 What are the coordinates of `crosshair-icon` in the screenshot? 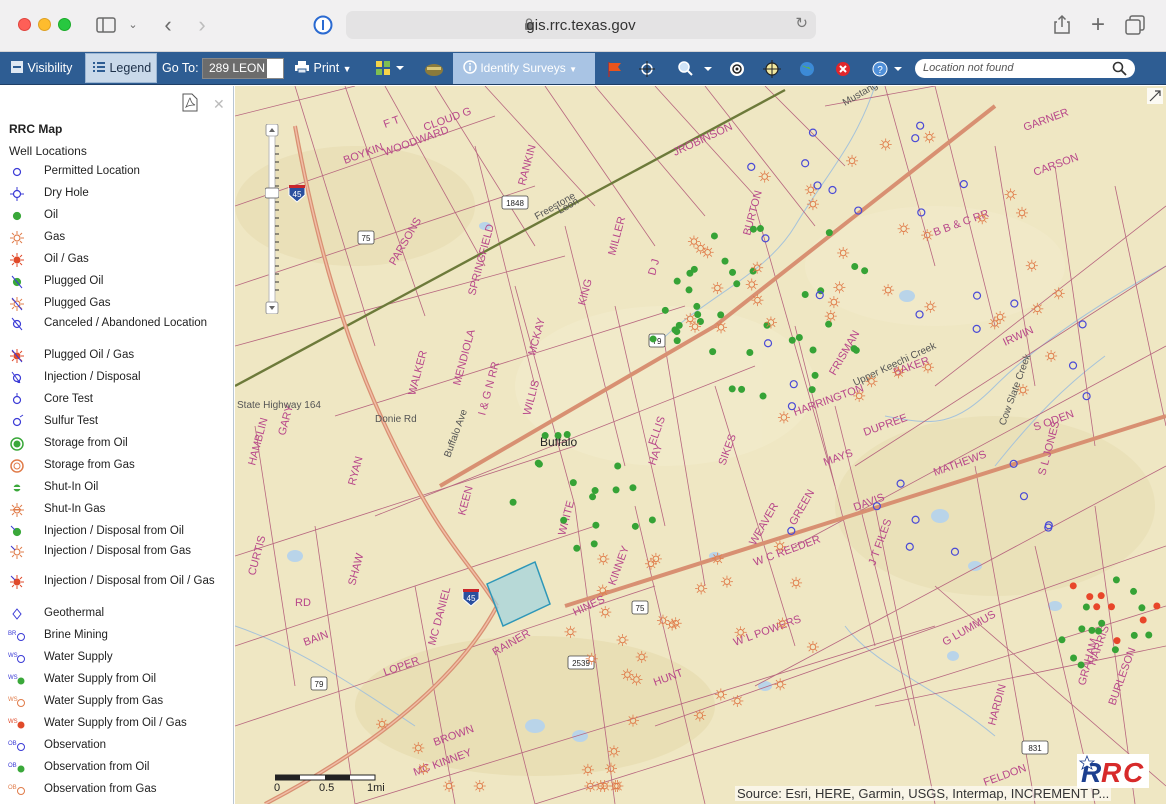 It's located at (647, 69).